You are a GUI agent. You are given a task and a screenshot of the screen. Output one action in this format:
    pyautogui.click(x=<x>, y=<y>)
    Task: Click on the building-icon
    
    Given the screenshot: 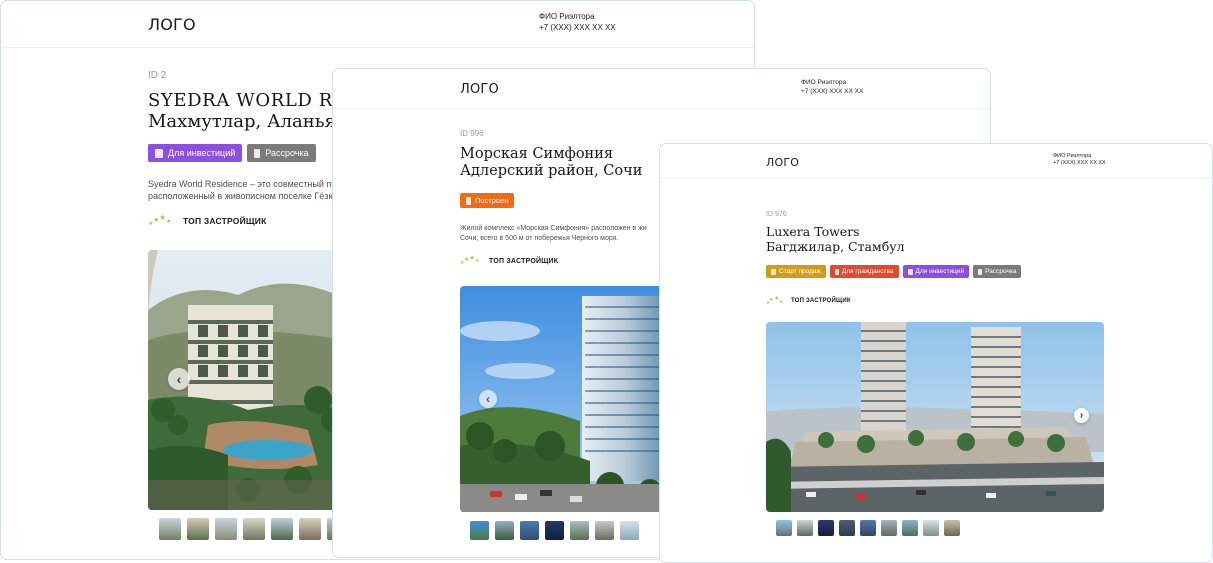 What is the action you would take?
    pyautogui.click(x=468, y=200)
    